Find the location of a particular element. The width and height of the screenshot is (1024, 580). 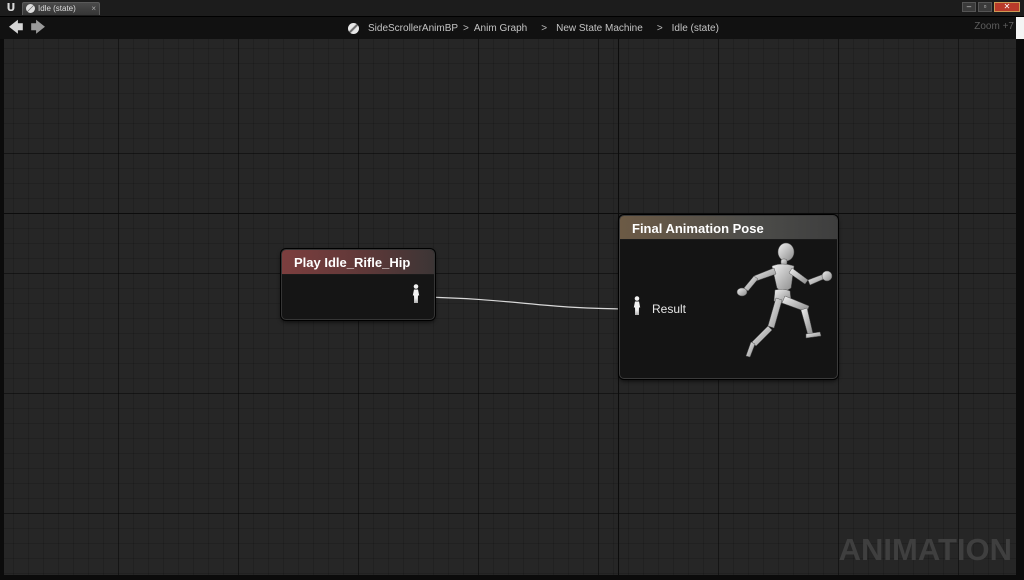

minimize-button: – is located at coordinates (969, 7).